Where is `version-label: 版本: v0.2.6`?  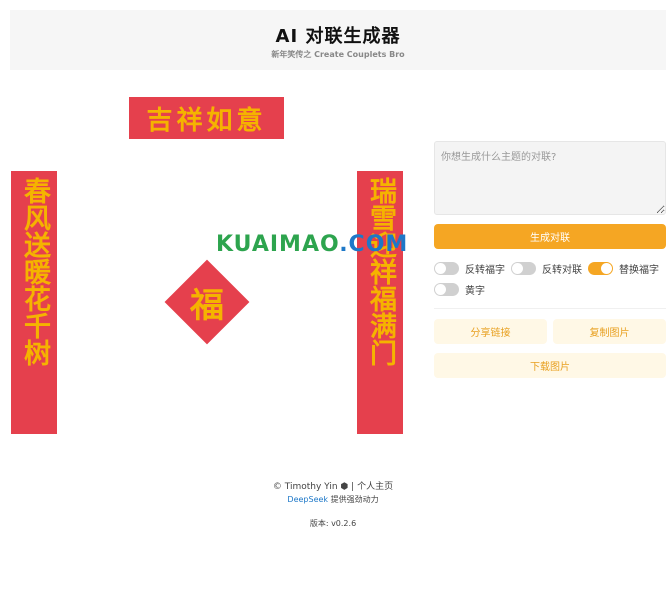
version-label: 版本: v0.2.6 is located at coordinates (333, 523).